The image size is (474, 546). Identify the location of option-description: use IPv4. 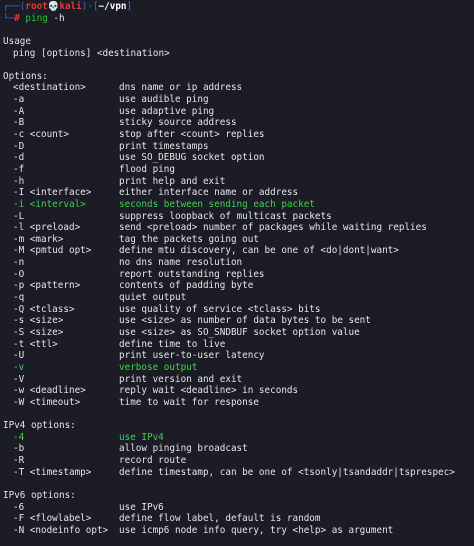
(141, 437).